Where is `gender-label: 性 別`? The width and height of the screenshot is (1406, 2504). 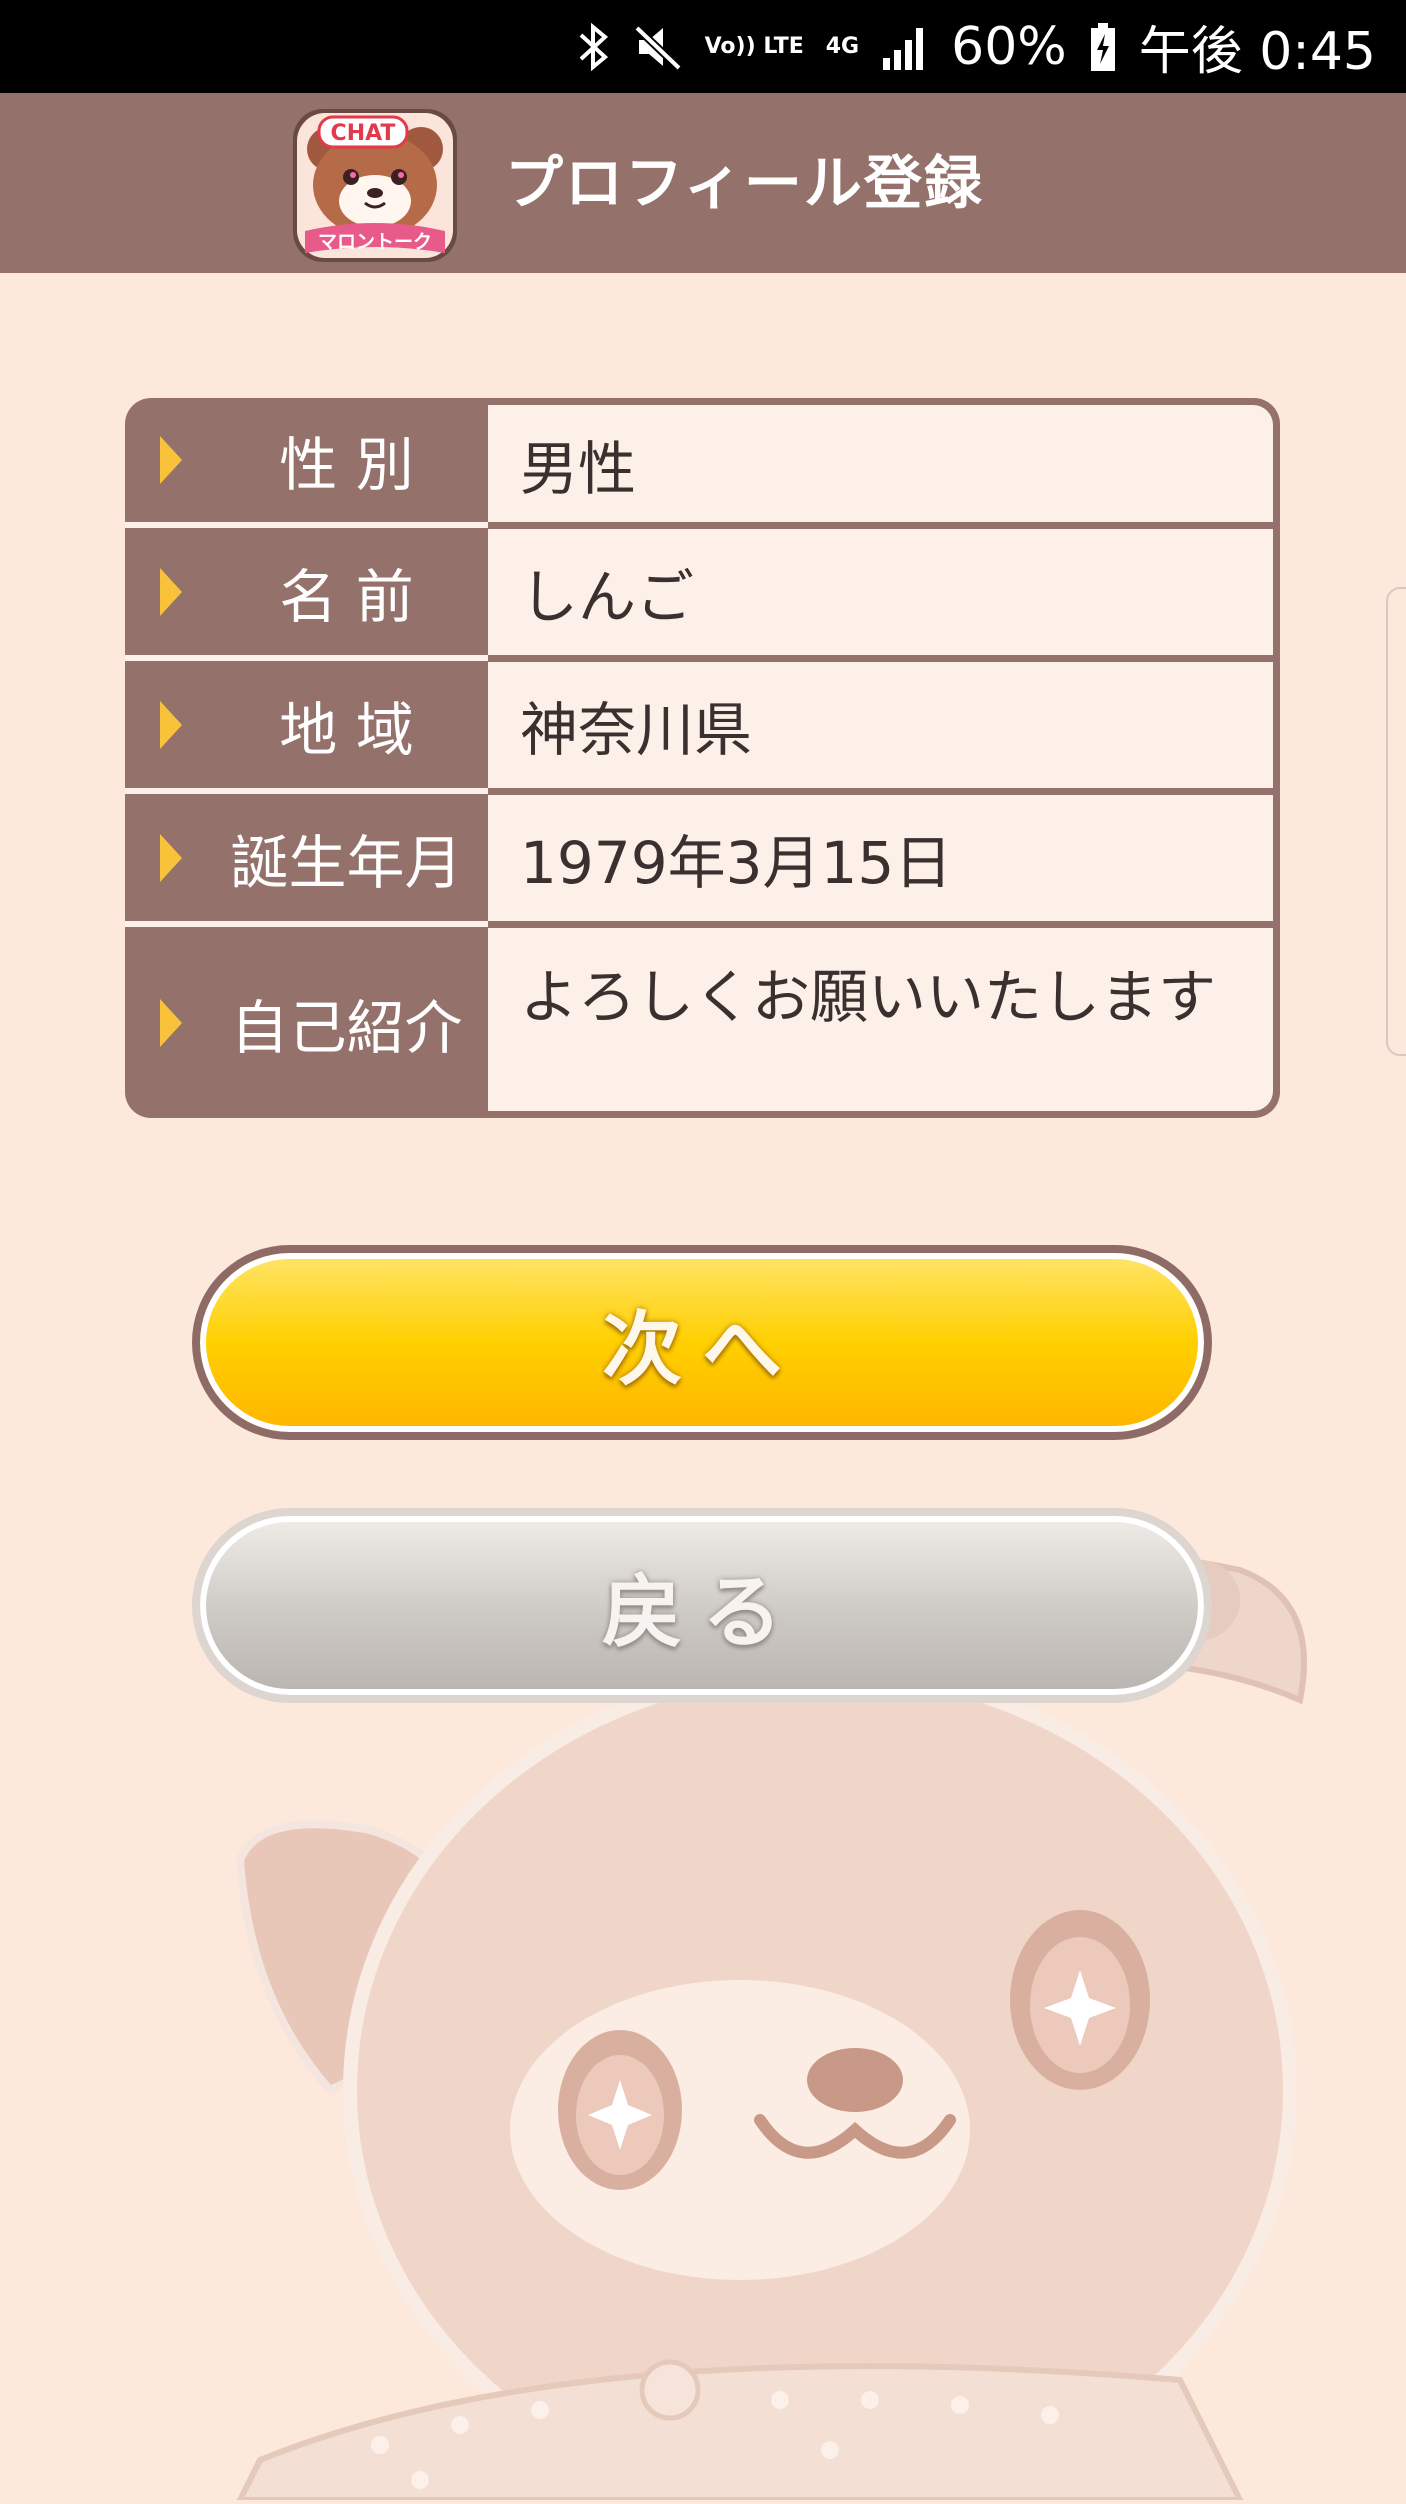 gender-label: 性 別 is located at coordinates (306, 460).